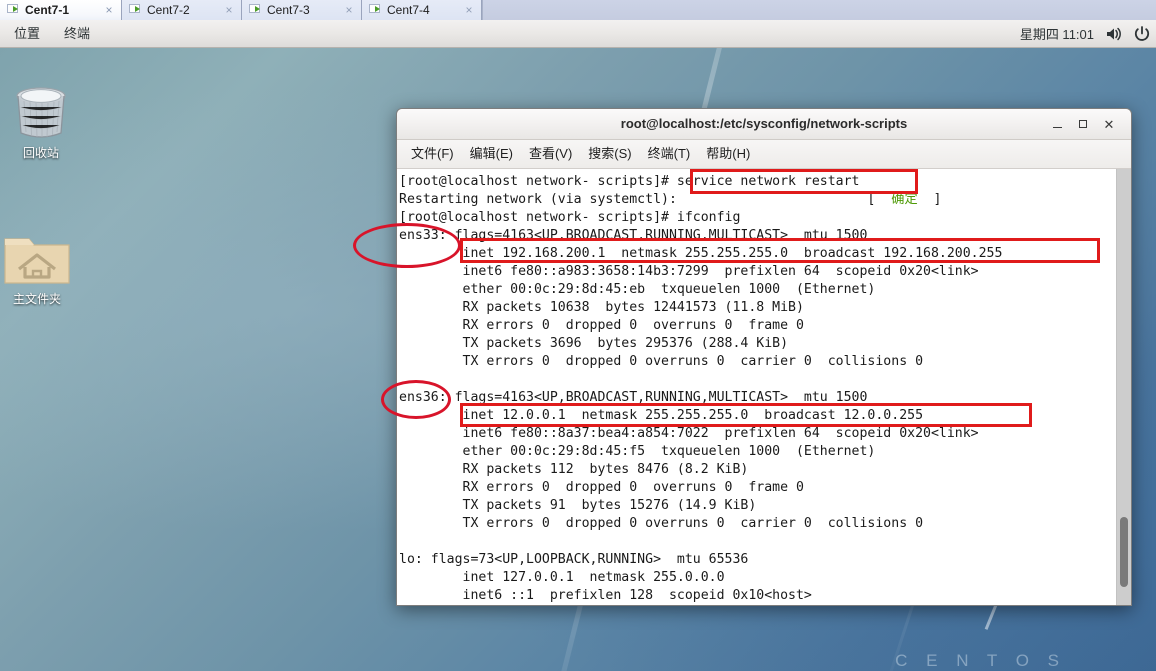  What do you see at coordinates (1142, 34) in the screenshot?
I see `power-icon` at bounding box center [1142, 34].